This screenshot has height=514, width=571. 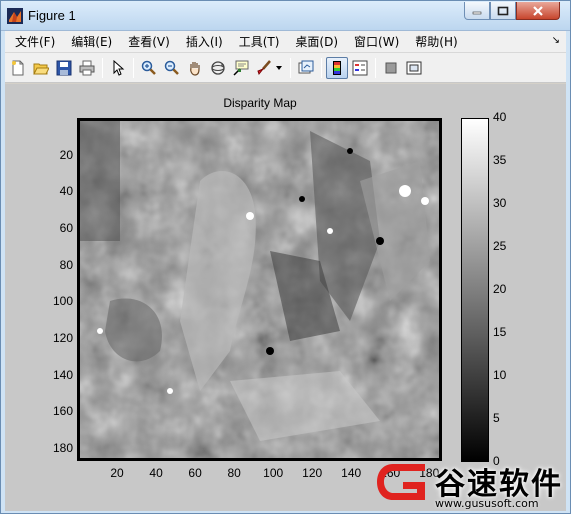 I want to click on hide-plot-tools-icon, so click(x=391, y=68).